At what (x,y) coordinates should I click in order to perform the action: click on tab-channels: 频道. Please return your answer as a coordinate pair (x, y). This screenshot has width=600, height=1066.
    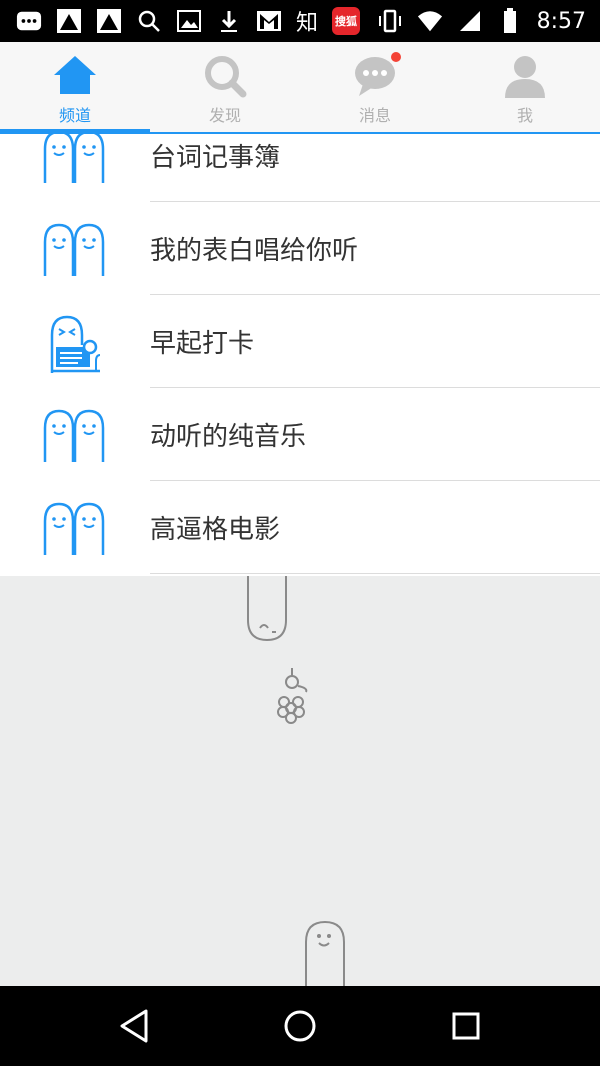
    Looking at the image, I should click on (75, 88).